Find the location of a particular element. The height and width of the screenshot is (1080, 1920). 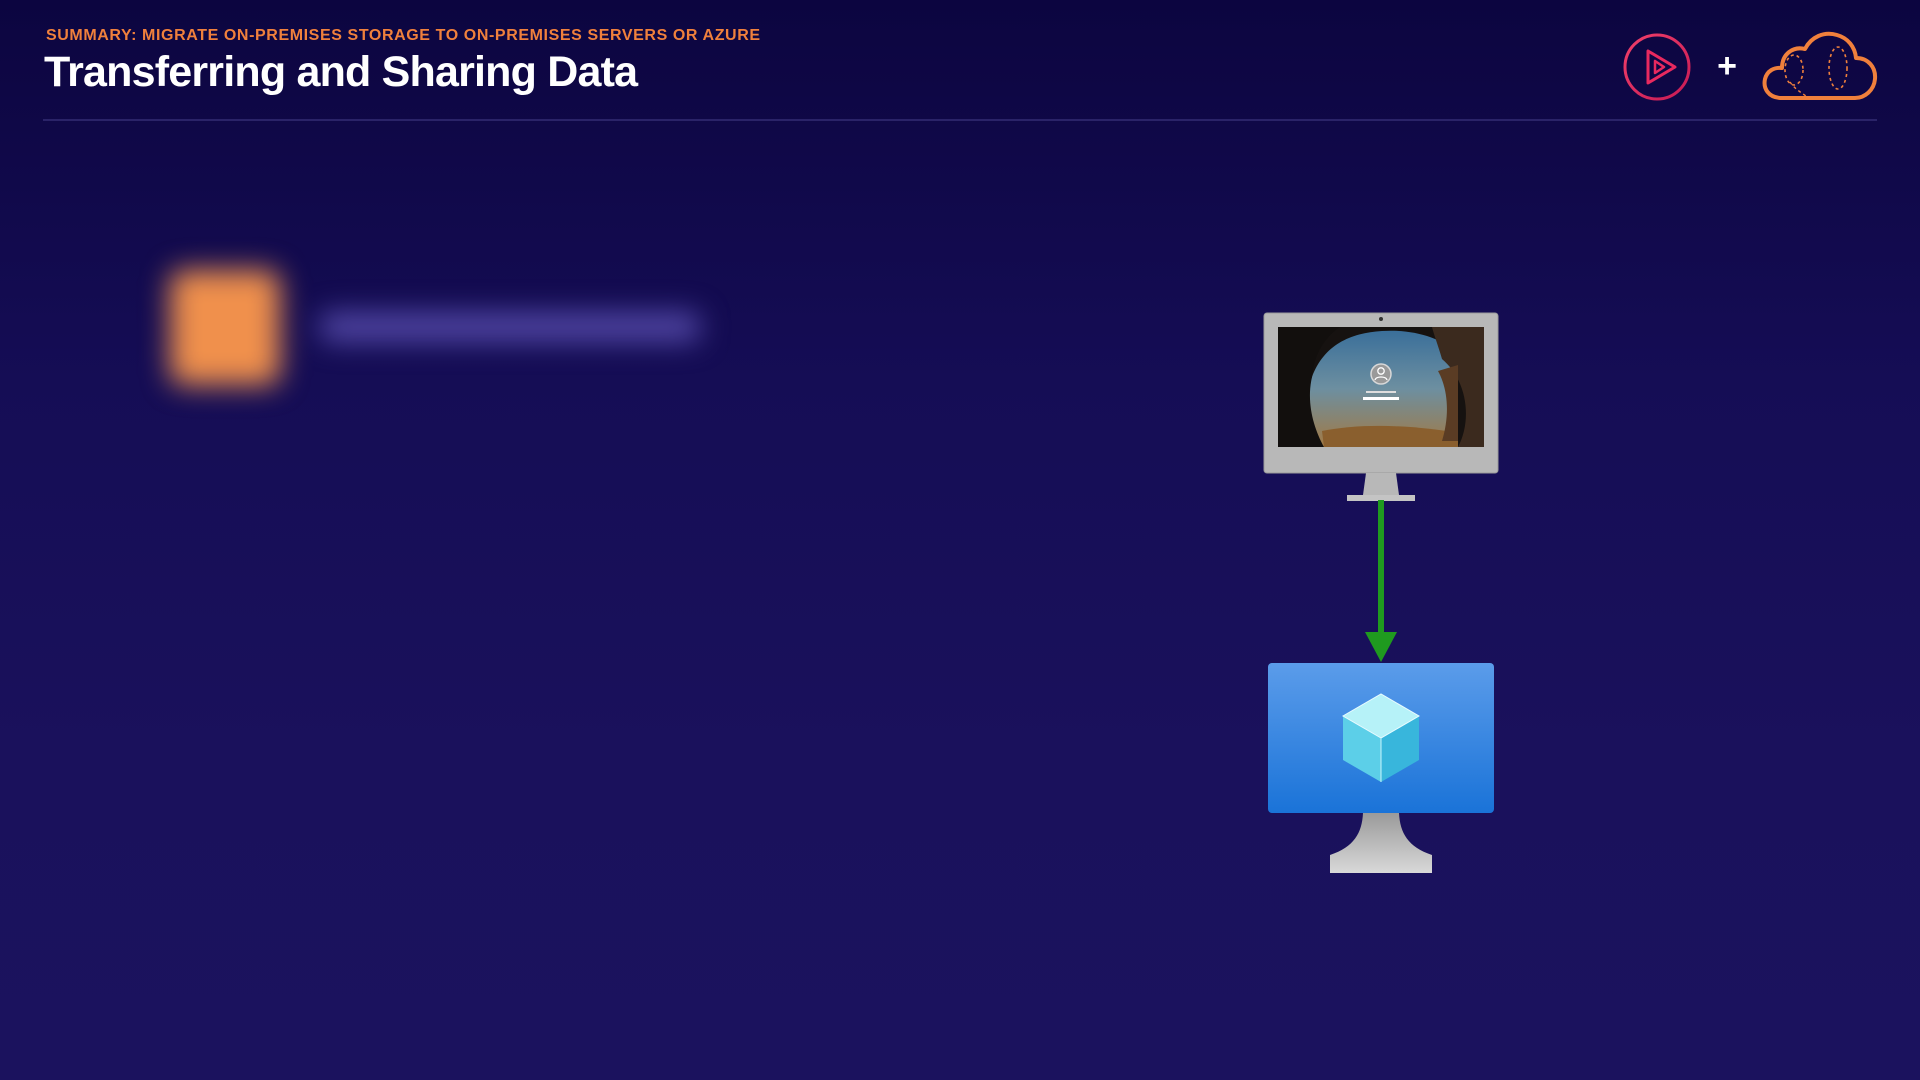

blurred-orange-icon is located at coordinates (225, 327).